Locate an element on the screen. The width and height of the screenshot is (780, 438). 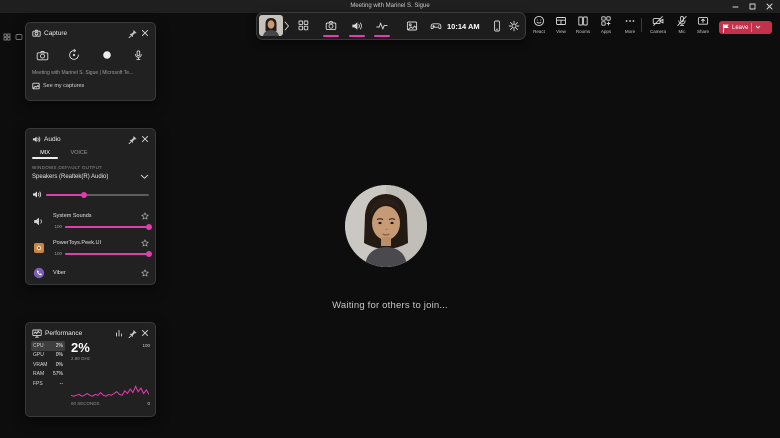
leave-divider is located at coordinates (752, 27).